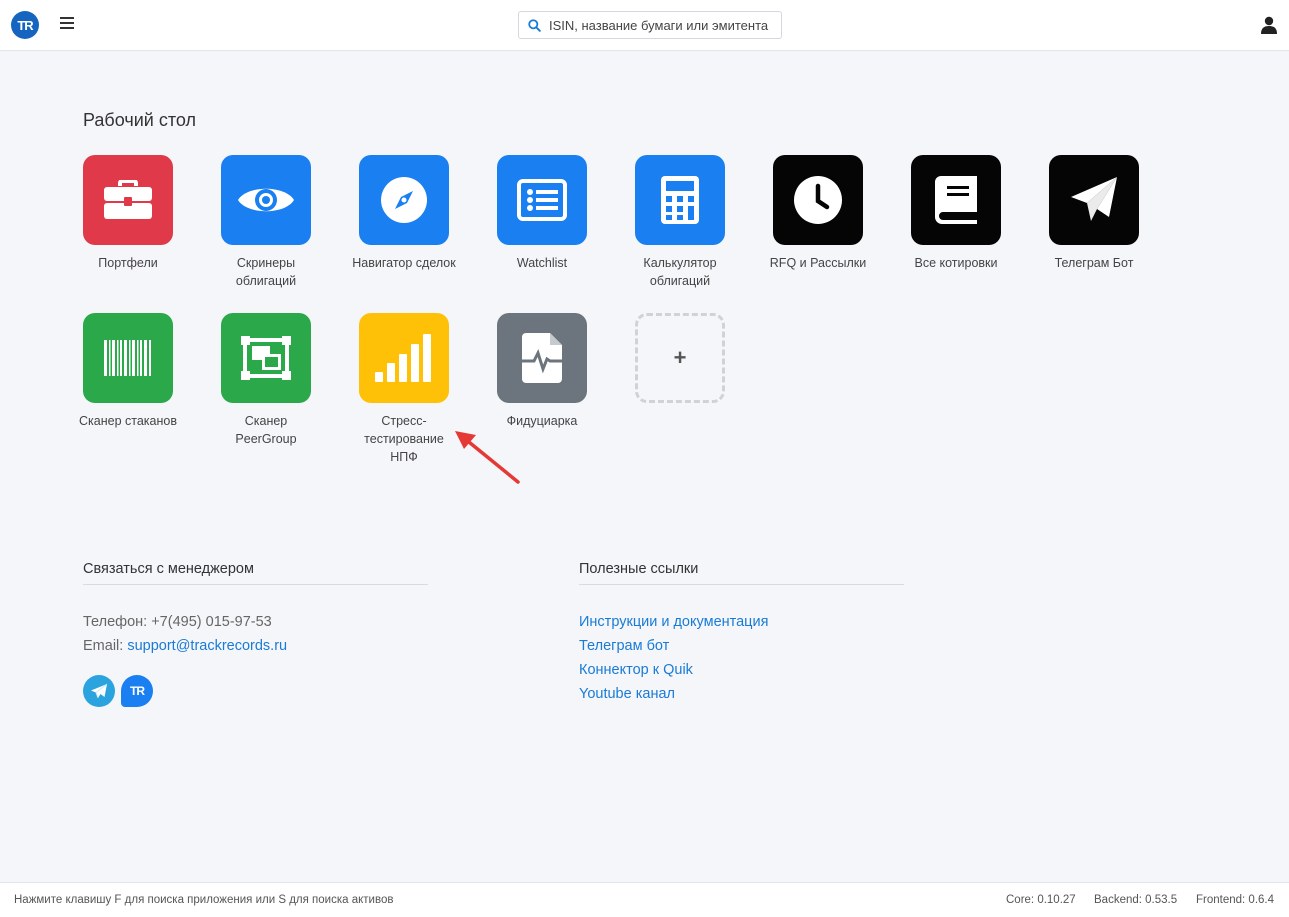 The image size is (1289, 917). I want to click on app-portfolios: Портфели, so click(128, 213).